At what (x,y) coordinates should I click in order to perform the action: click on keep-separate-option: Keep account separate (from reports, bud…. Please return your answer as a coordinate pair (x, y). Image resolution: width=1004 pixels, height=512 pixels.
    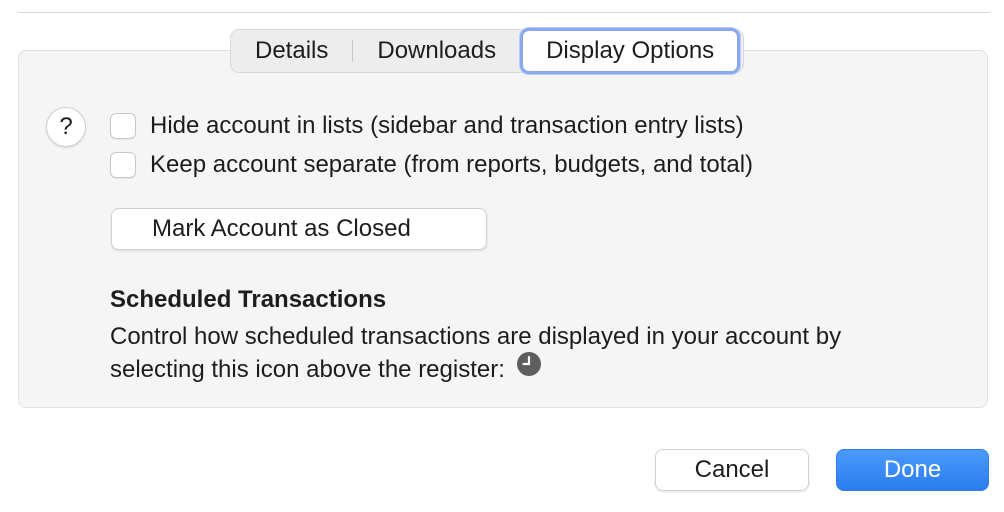
    Looking at the image, I should click on (431, 165).